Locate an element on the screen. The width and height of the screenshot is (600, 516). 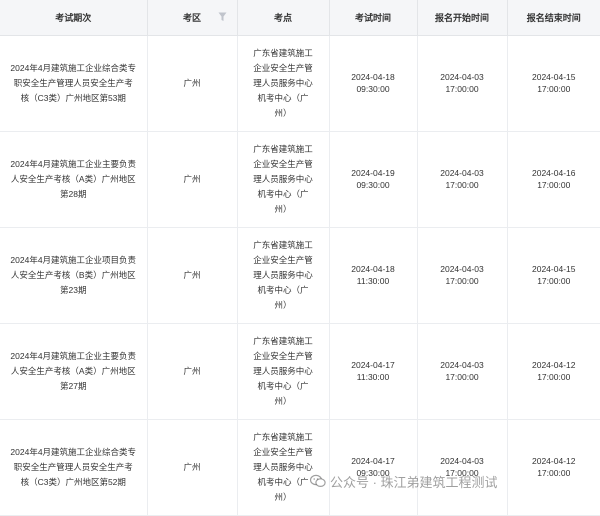
table-header: 考试期次 考区 考点 考试时间 报名开始时间 报名结束时间 is located at coordinates (300, 18).